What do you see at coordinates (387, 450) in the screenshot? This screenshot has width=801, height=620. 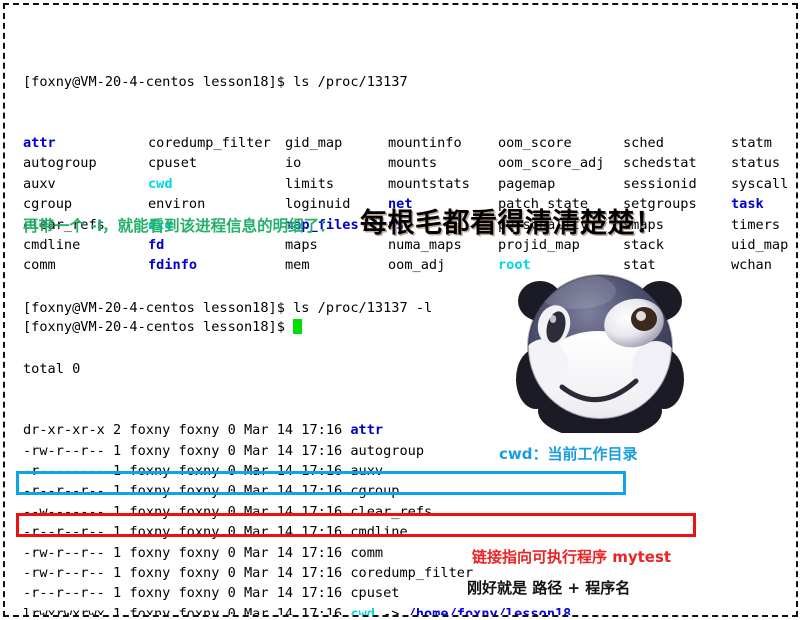 I see `file-name: autogroup` at bounding box center [387, 450].